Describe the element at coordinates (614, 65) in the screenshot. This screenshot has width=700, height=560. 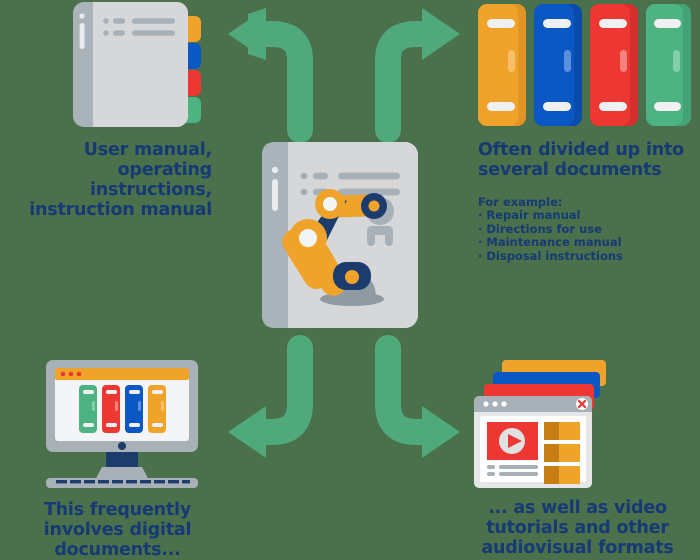
I see `book-spine-red` at that location.